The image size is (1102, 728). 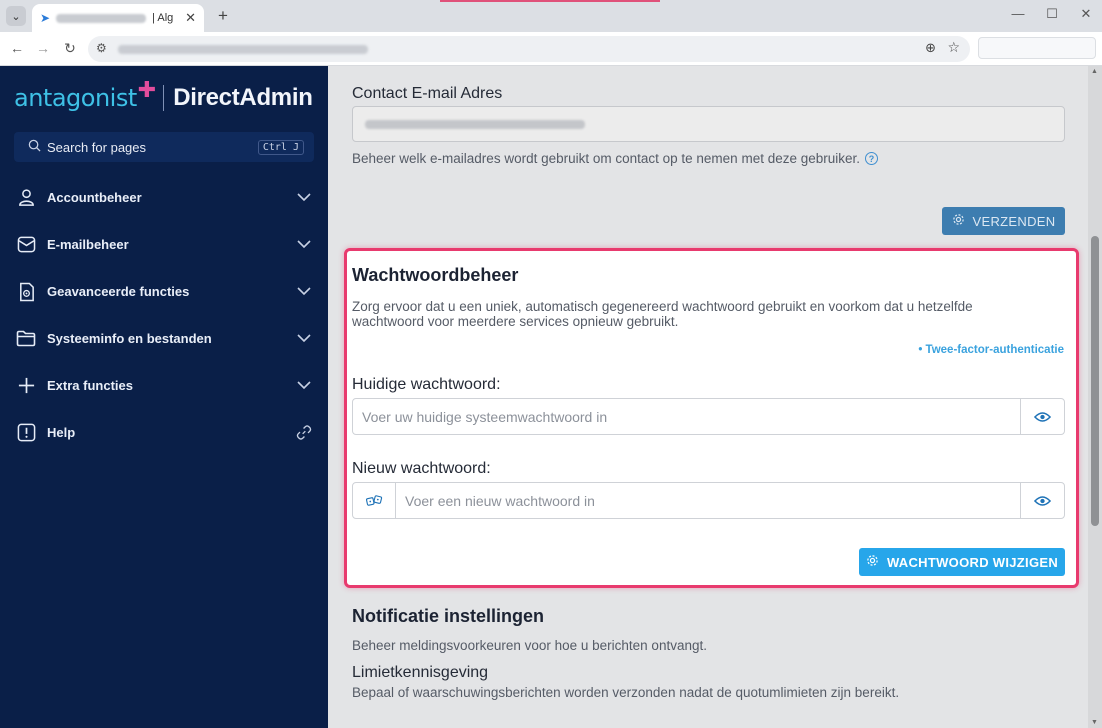 I want to click on logo-separator, so click(x=164, y=98).